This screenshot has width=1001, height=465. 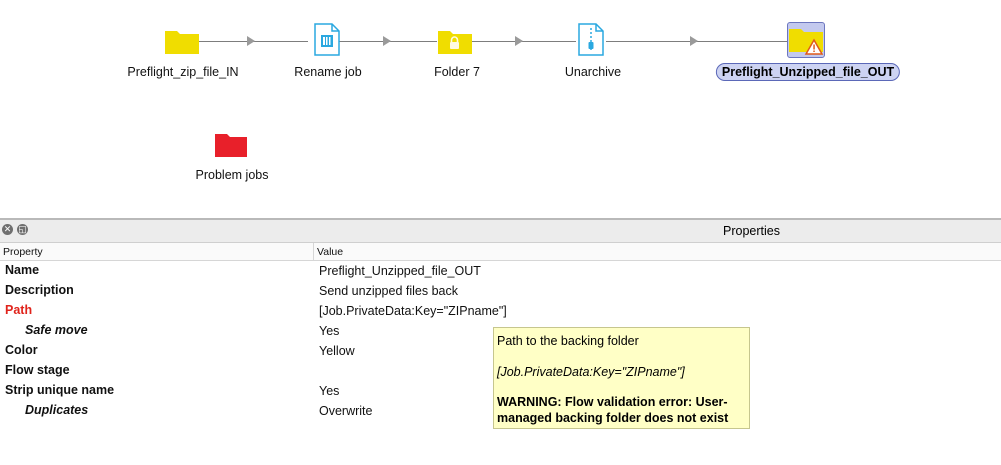 What do you see at coordinates (39, 290) in the screenshot?
I see `property-name-description: Description` at bounding box center [39, 290].